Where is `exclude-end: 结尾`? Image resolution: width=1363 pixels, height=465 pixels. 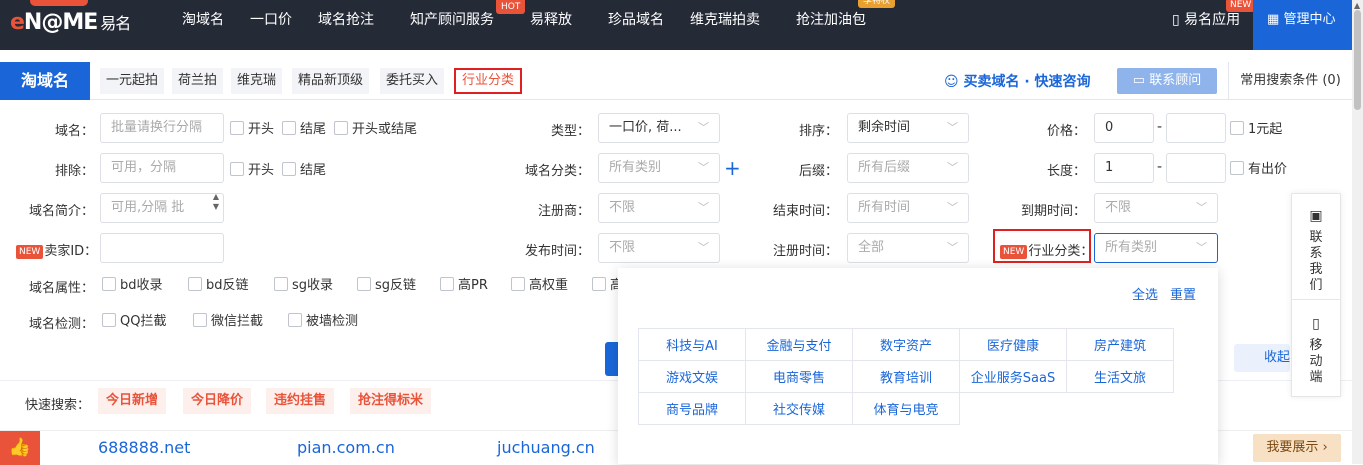 exclude-end: 结尾 is located at coordinates (304, 170).